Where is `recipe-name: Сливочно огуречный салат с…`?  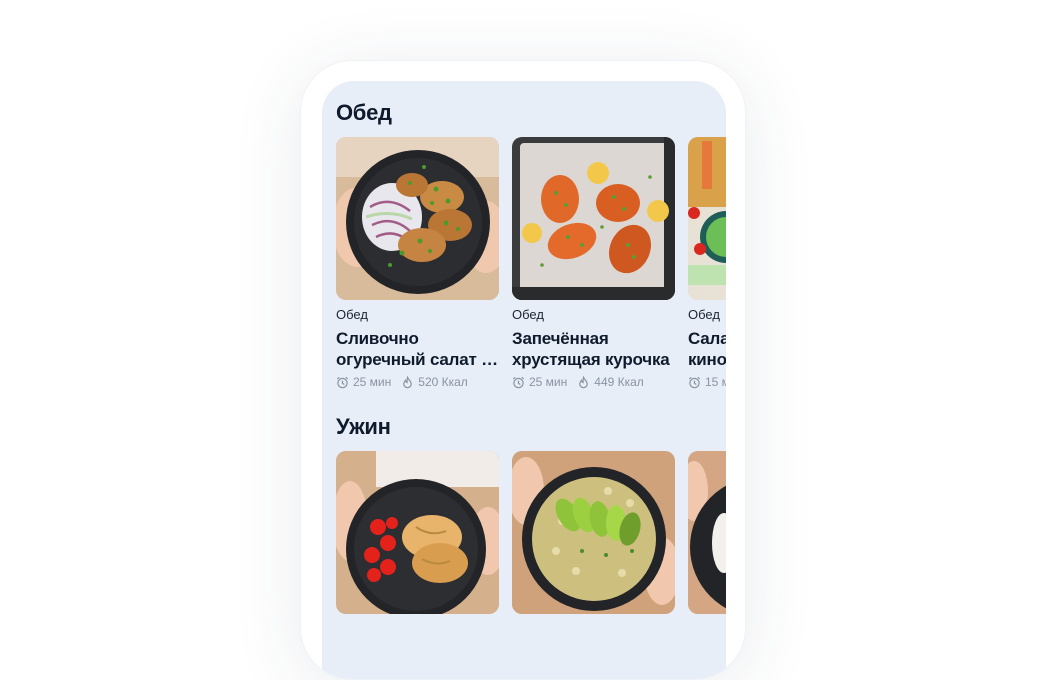 recipe-name: Сливочно огуречный салат с… is located at coordinates (417, 349).